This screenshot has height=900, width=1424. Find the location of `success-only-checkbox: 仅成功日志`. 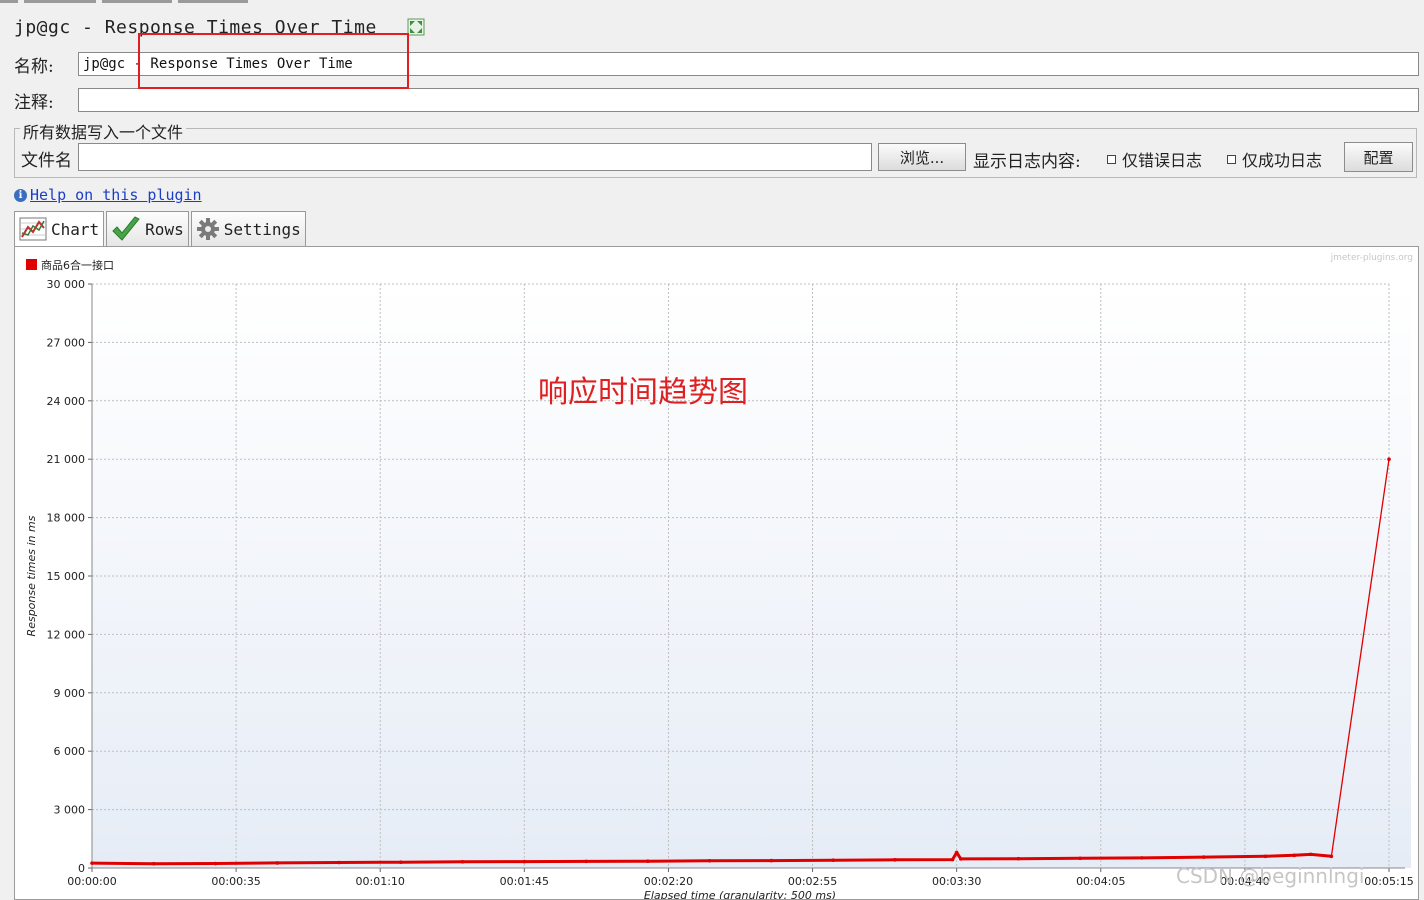

success-only-checkbox: 仅成功日志 is located at coordinates (1274, 159).